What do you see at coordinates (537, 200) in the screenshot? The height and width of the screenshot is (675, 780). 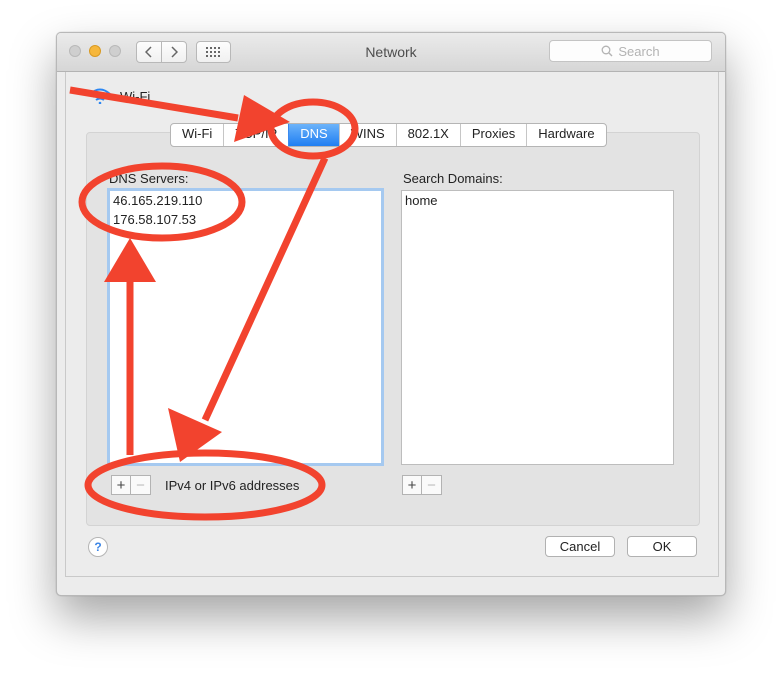 I see `search-domain-row: home` at bounding box center [537, 200].